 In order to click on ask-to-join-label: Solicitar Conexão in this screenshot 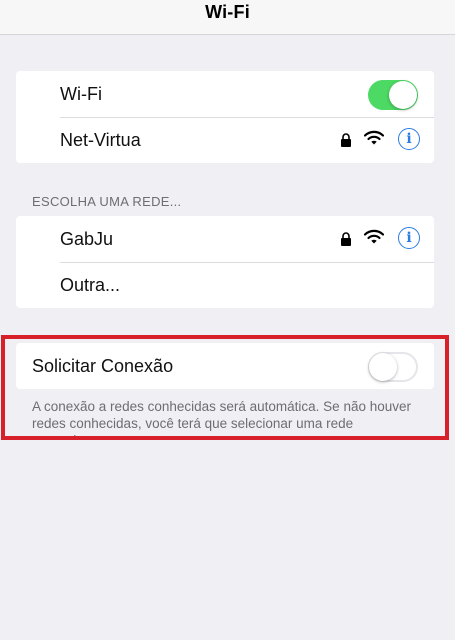, I will do `click(103, 366)`.